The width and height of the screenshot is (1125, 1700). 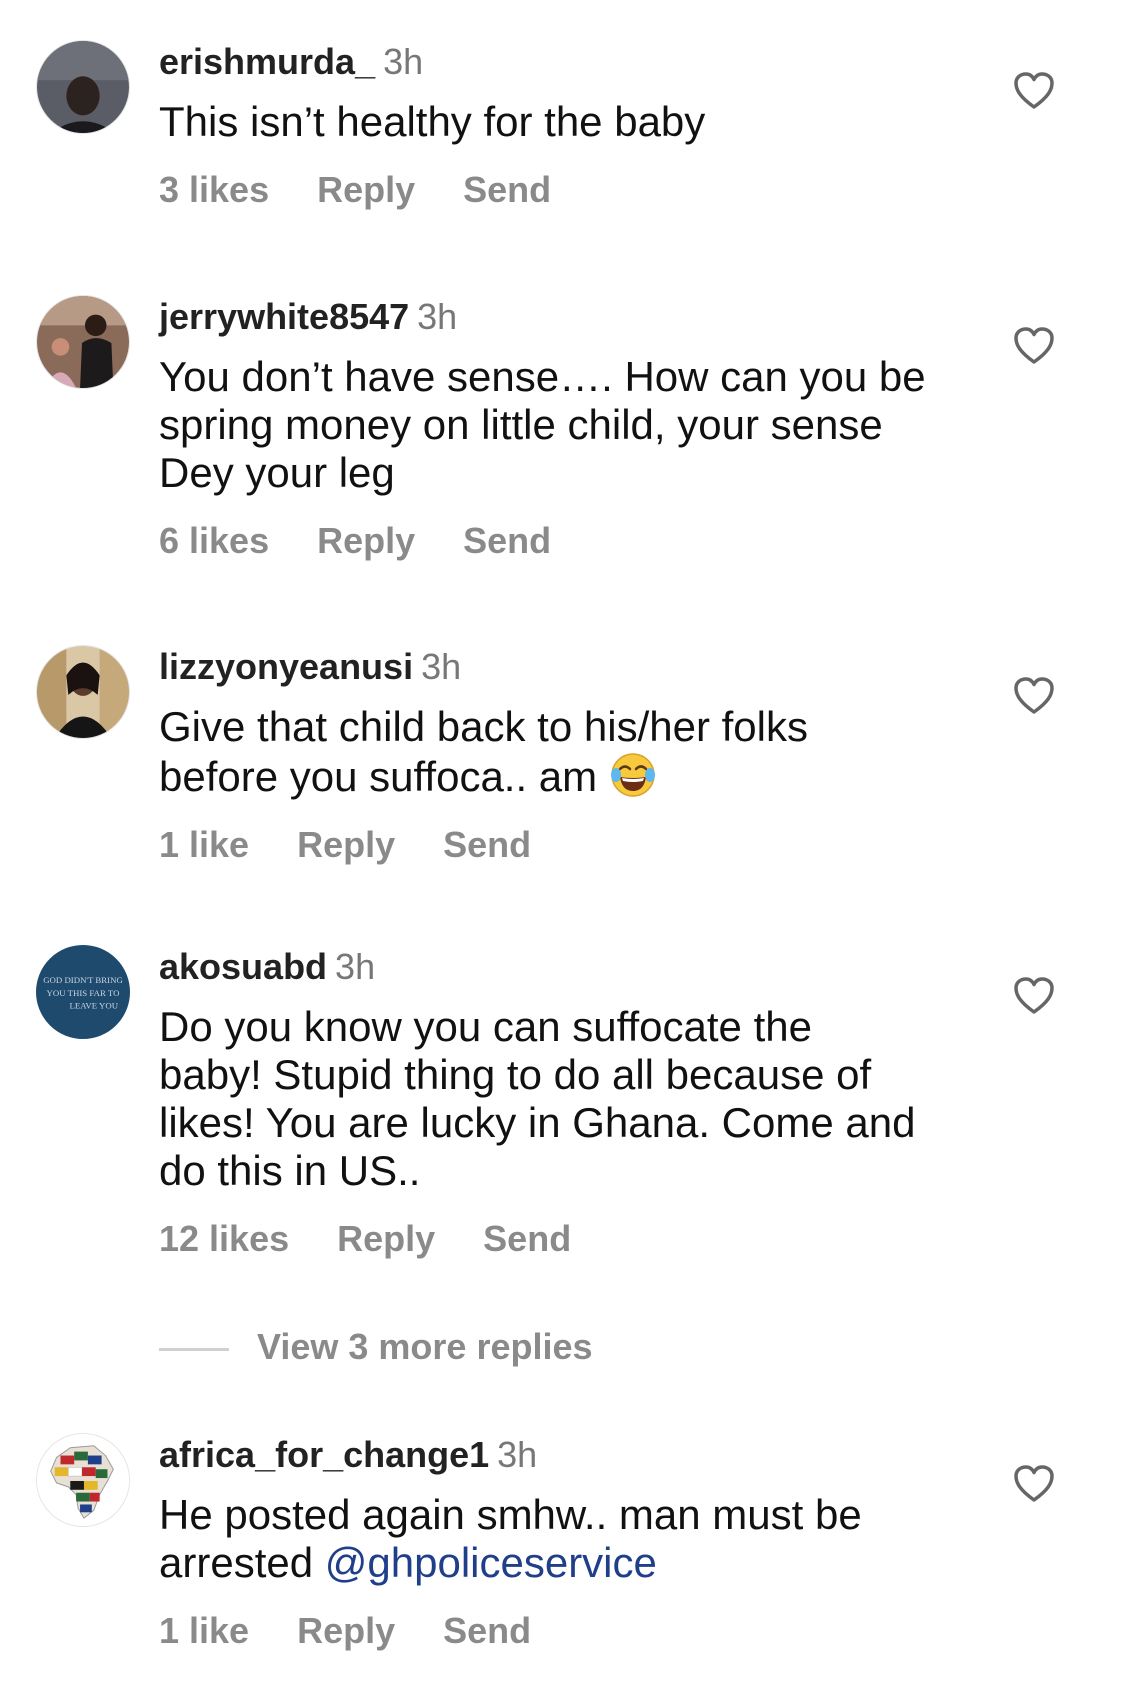 I want to click on divider, so click(x=194, y=1349).